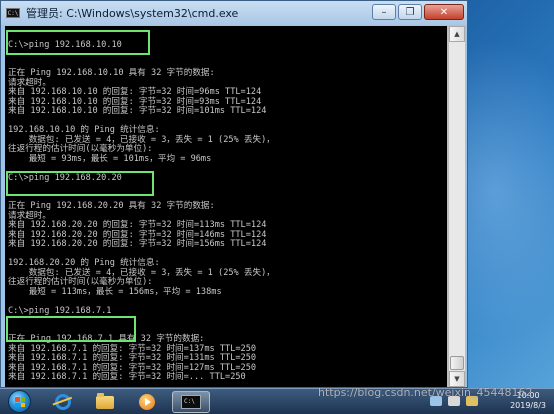 Image resolution: width=554 pixels, height=414 pixels. I want to click on clock-date: 2019/8/3, so click(528, 405).